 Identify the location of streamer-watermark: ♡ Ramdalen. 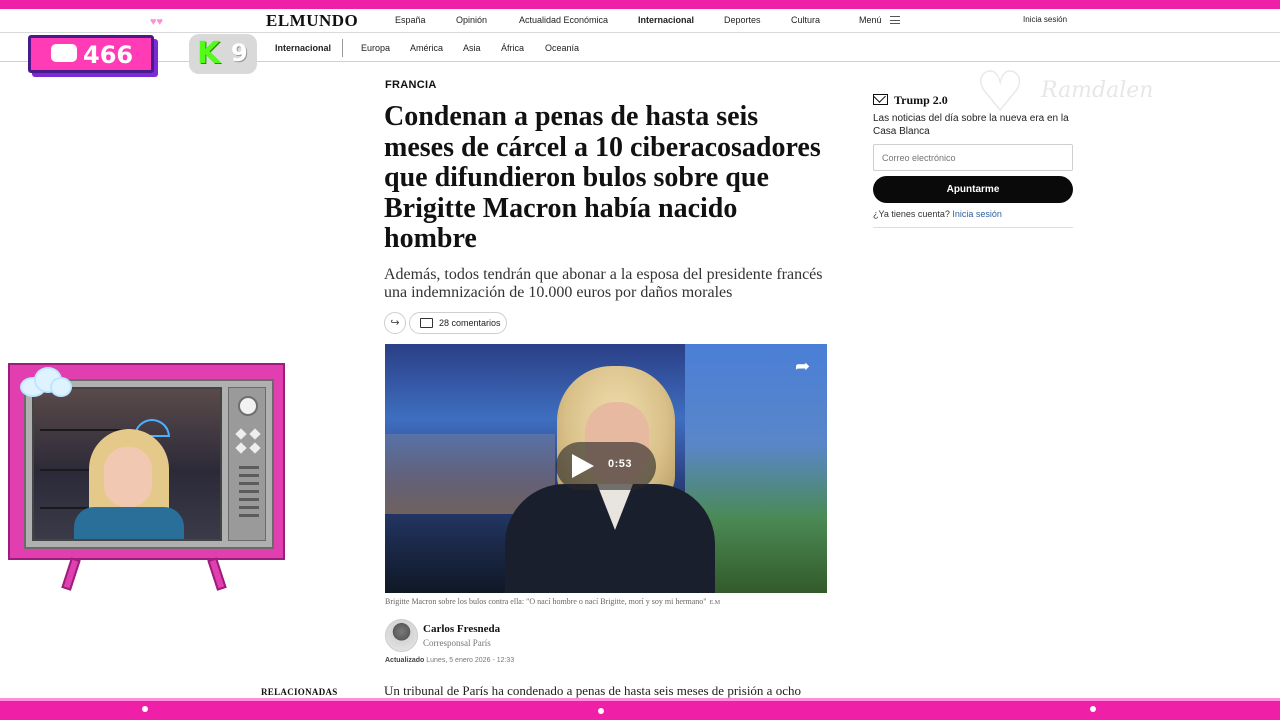
(1090, 95).